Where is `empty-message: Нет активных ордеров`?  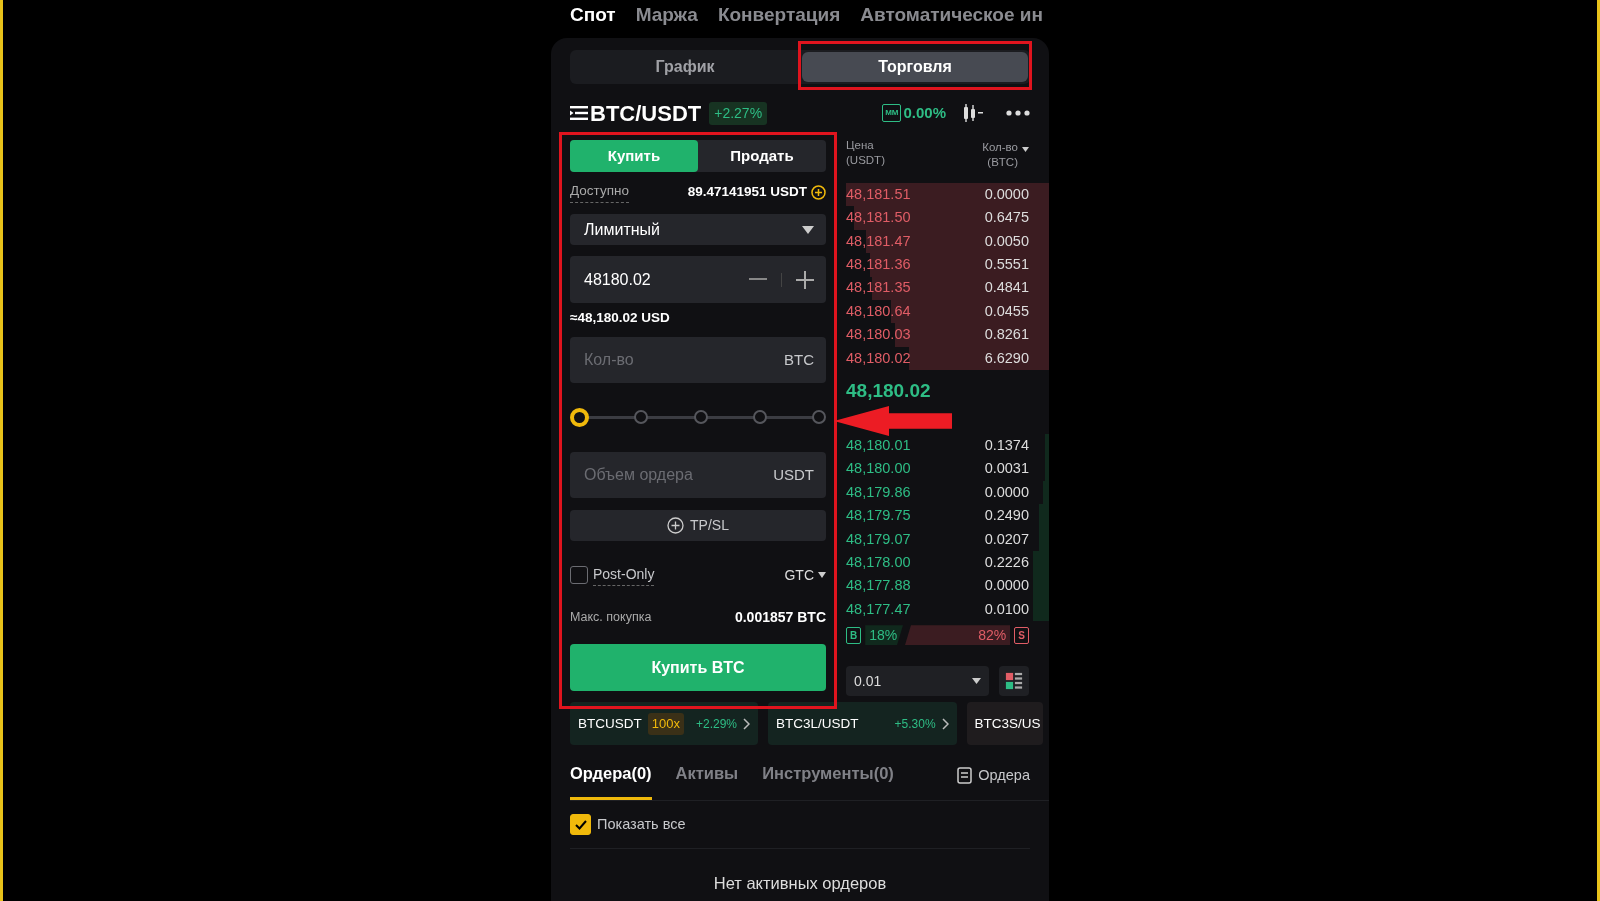 empty-message: Нет активных ордеров is located at coordinates (800, 884).